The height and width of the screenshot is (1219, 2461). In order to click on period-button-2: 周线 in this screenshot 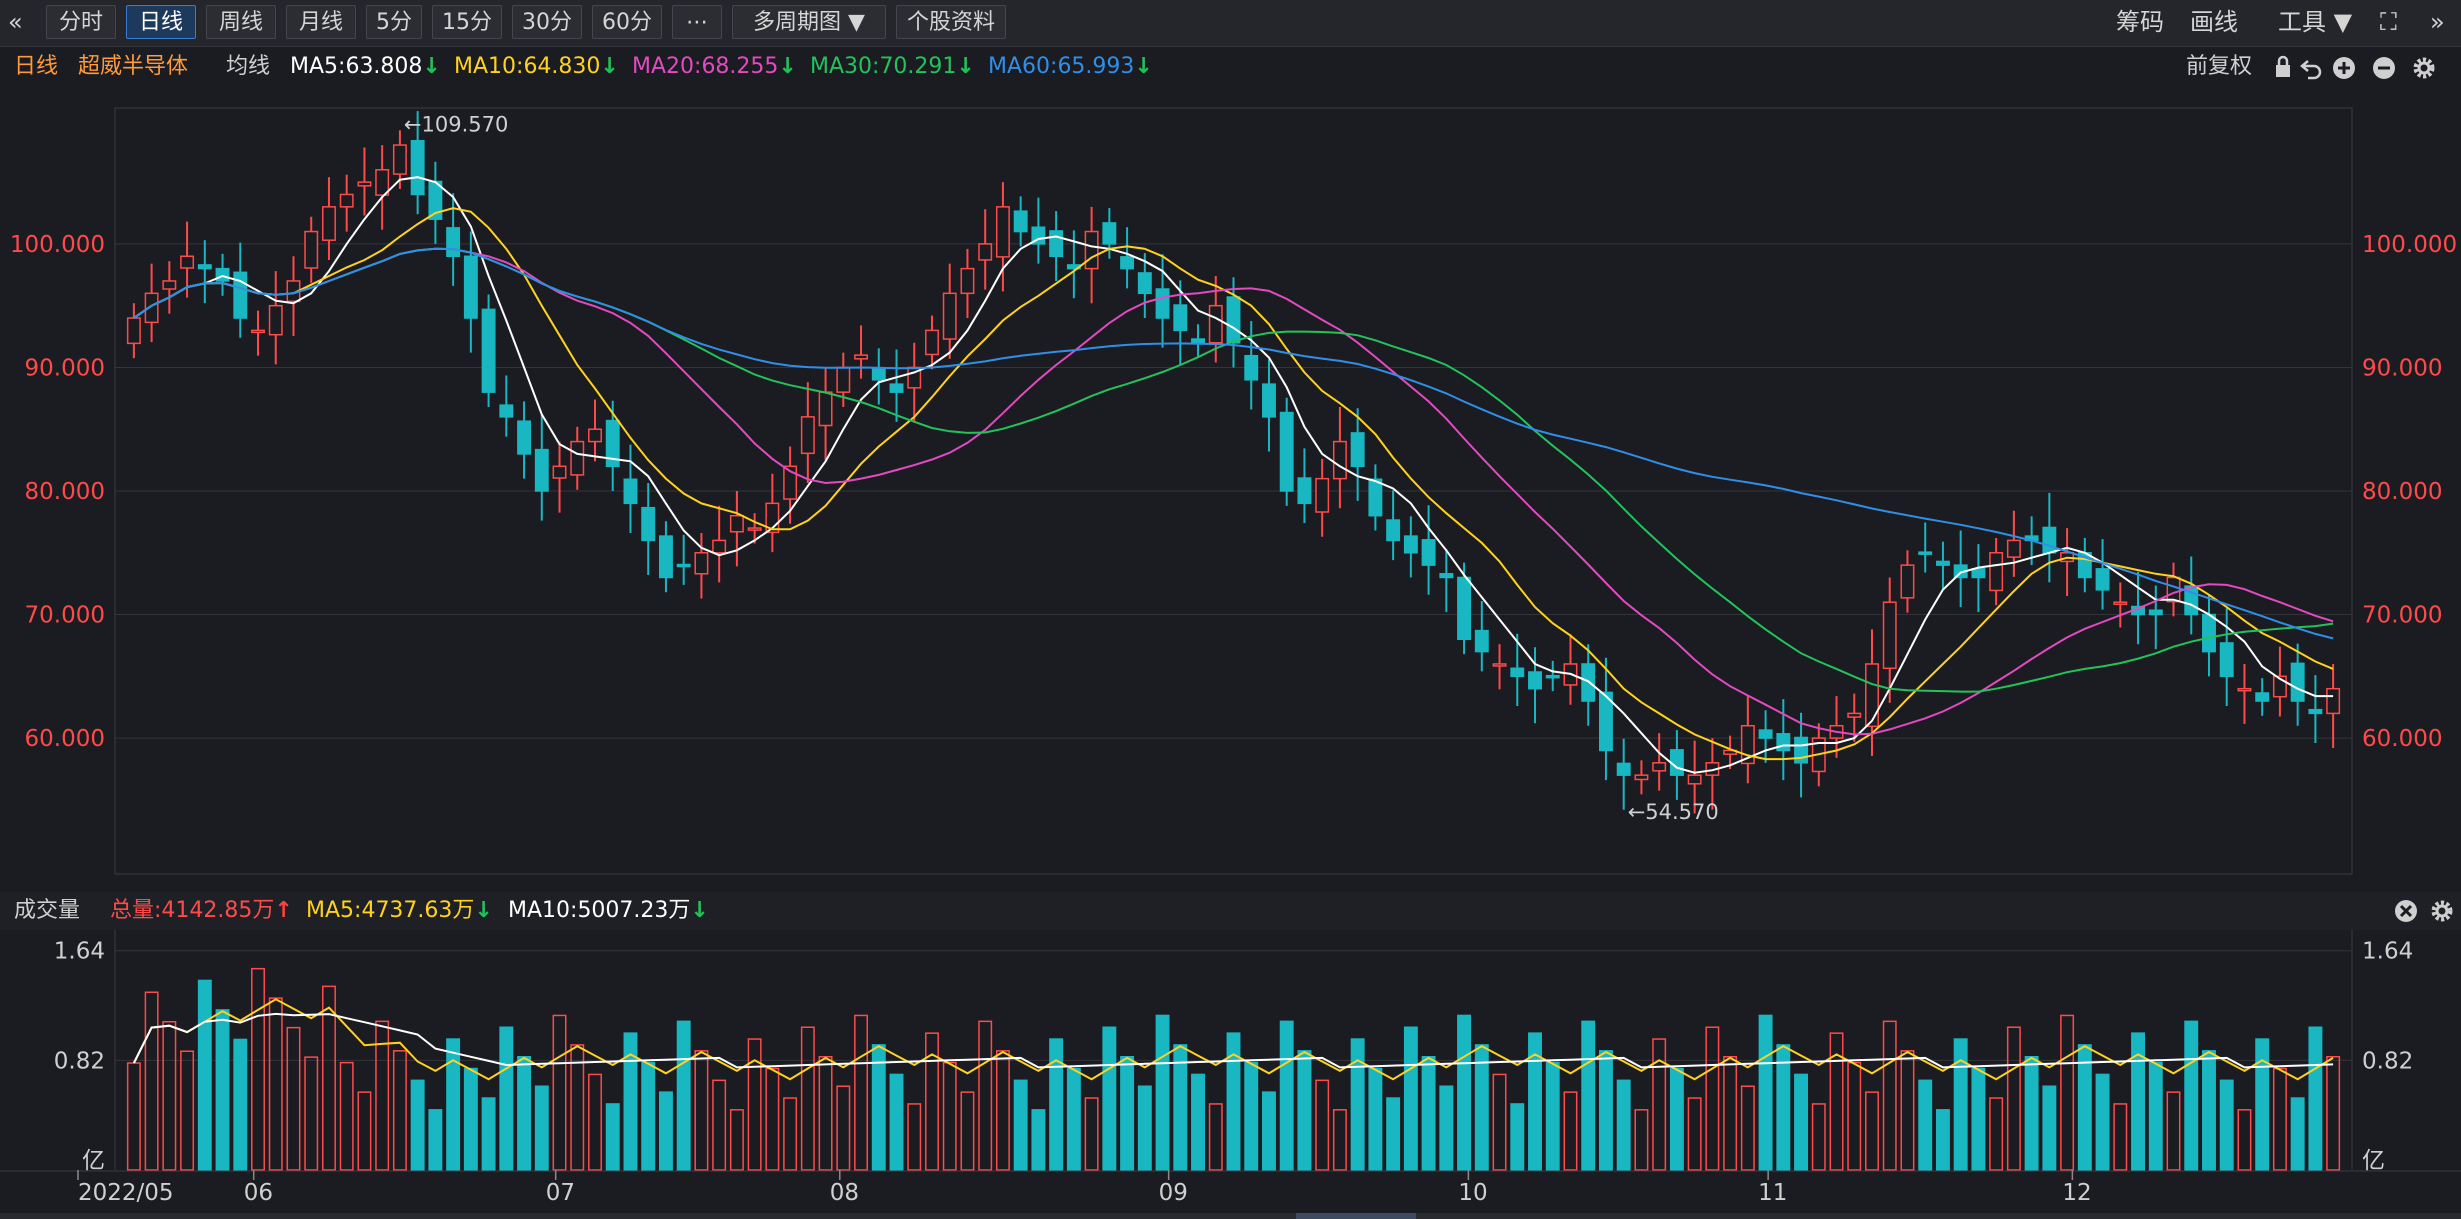, I will do `click(241, 22)`.